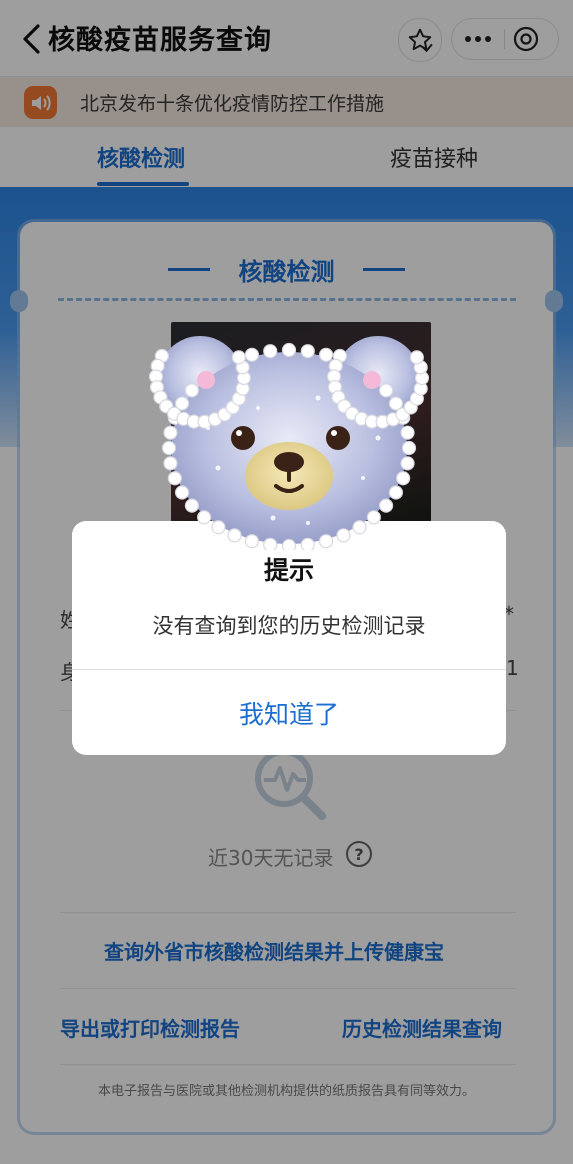 This screenshot has width=573, height=1164. Describe the element at coordinates (289, 626) in the screenshot. I see `dialog-message: 没有查询到您的历史检测记录` at that location.